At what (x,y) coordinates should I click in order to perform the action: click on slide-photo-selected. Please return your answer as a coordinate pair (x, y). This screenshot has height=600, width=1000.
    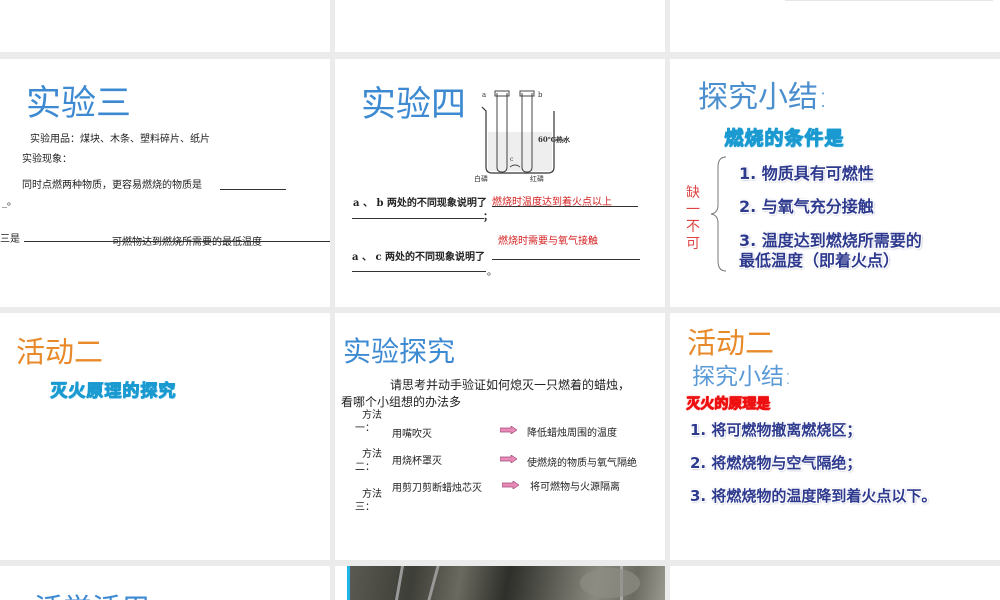
    Looking at the image, I should click on (500, 583).